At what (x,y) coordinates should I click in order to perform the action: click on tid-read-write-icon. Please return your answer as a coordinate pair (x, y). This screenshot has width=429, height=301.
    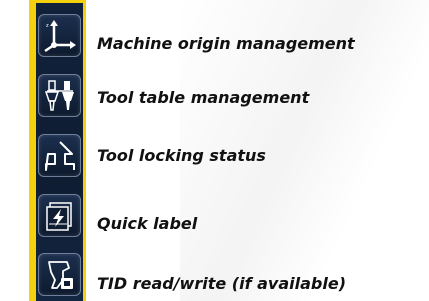
    Looking at the image, I should click on (60, 275).